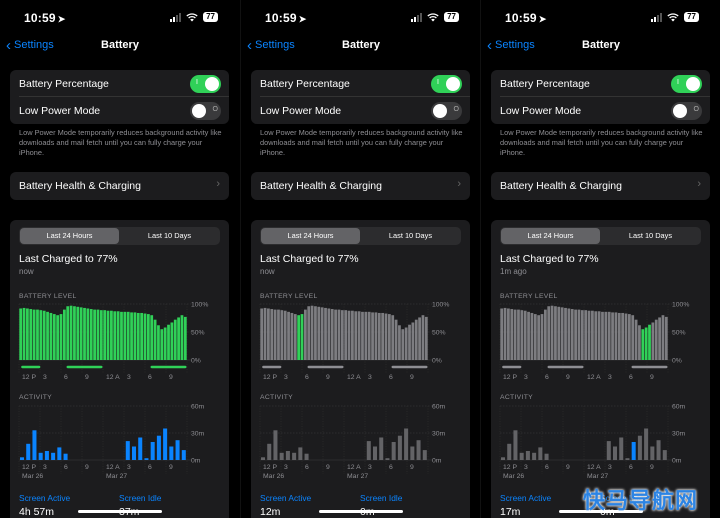 This screenshot has width=720, height=518. I want to click on status-bar: 10:59 ➤ 77, so click(120, 18).